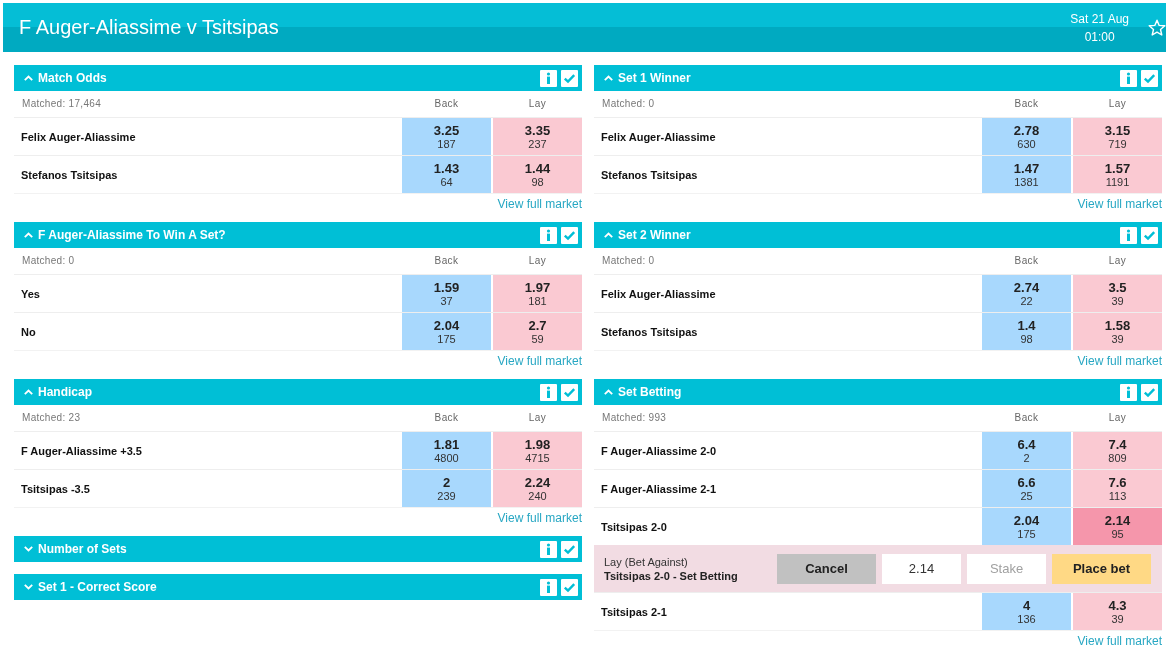  Describe the element at coordinates (1099, 19) in the screenshot. I see `event-date: Sat 21 Aug` at that location.